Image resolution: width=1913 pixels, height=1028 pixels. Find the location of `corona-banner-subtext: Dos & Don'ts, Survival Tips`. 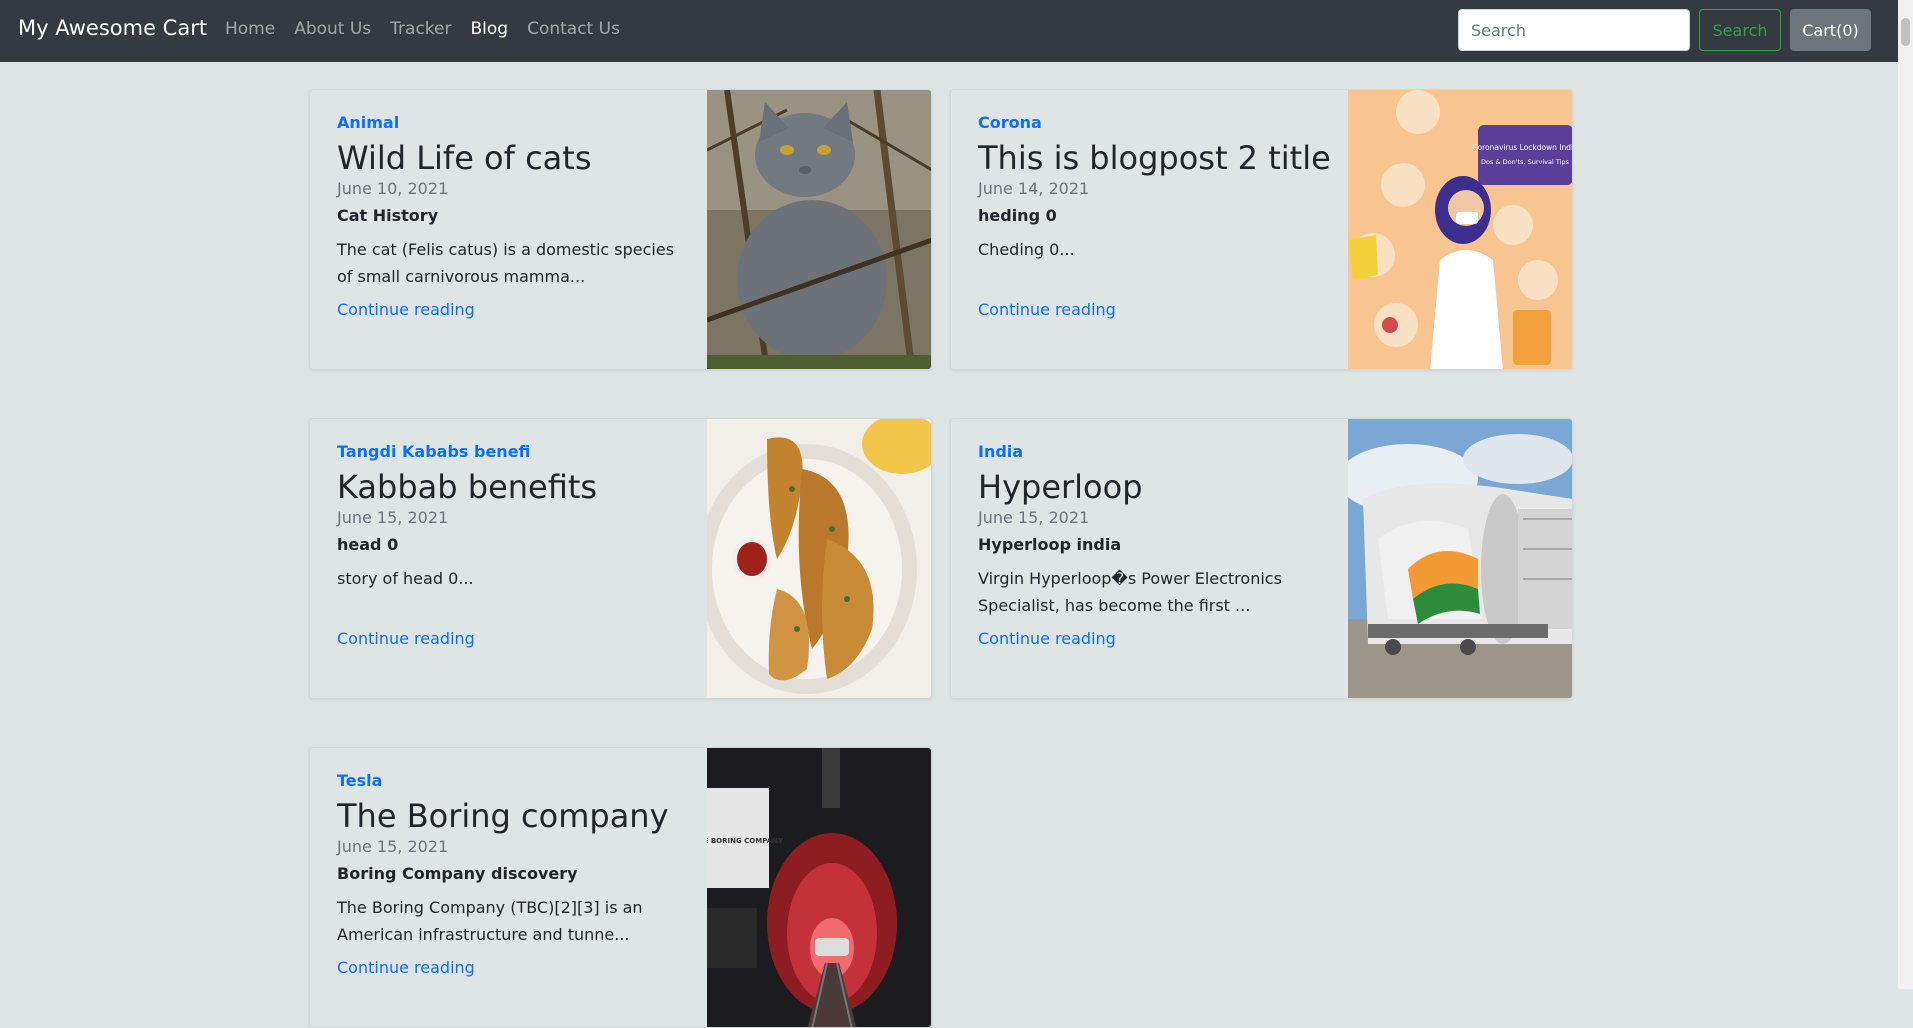

corona-banner-subtext: Dos & Don'ts, Survival Tips is located at coordinates (1525, 162).